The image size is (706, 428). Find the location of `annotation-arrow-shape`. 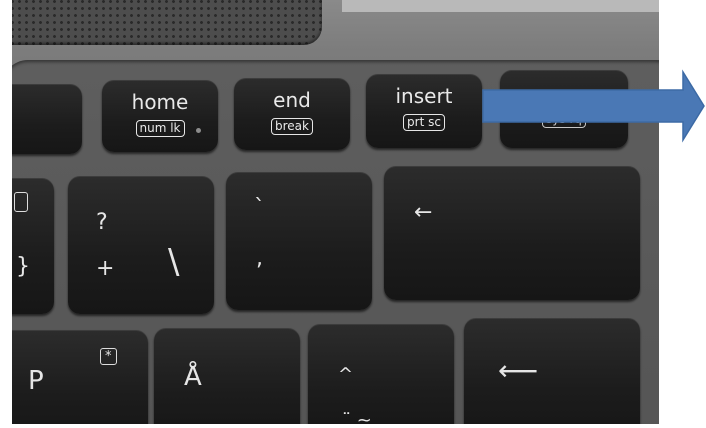

annotation-arrow-shape is located at coordinates (593, 106).